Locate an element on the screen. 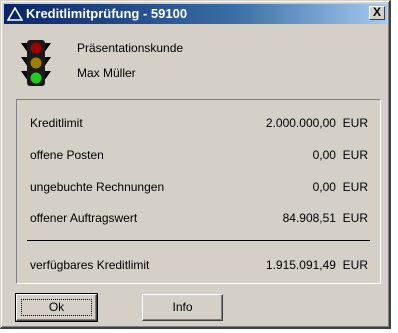 This screenshot has height=333, width=398. ok-button: Ok is located at coordinates (56, 307).